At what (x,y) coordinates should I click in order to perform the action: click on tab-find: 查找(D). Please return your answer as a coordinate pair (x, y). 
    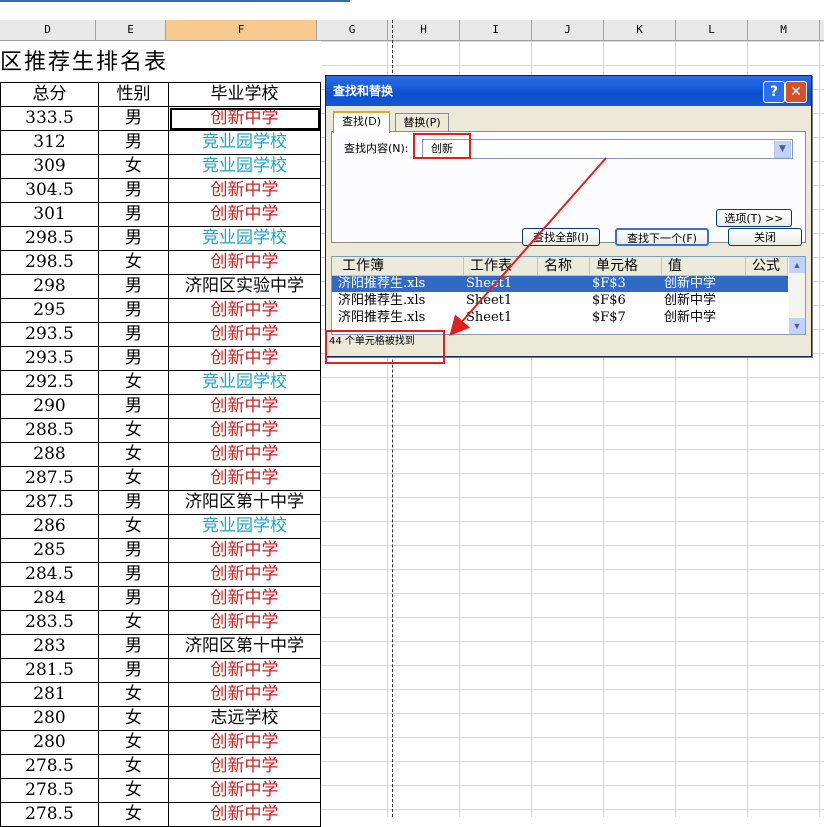
    Looking at the image, I should click on (361, 122).